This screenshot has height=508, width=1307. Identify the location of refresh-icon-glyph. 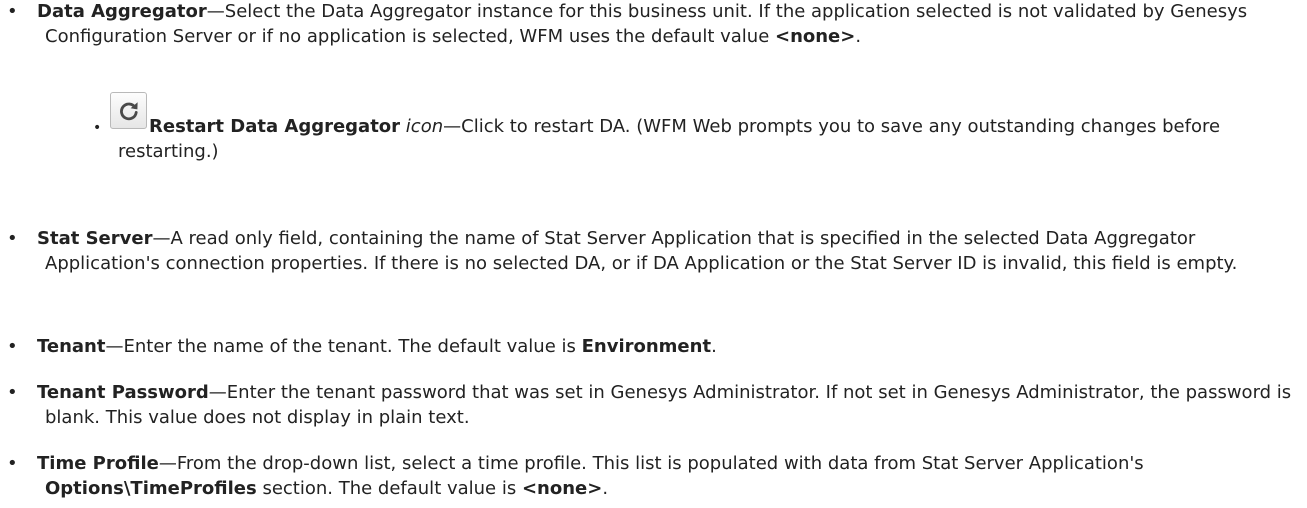
(129, 111).